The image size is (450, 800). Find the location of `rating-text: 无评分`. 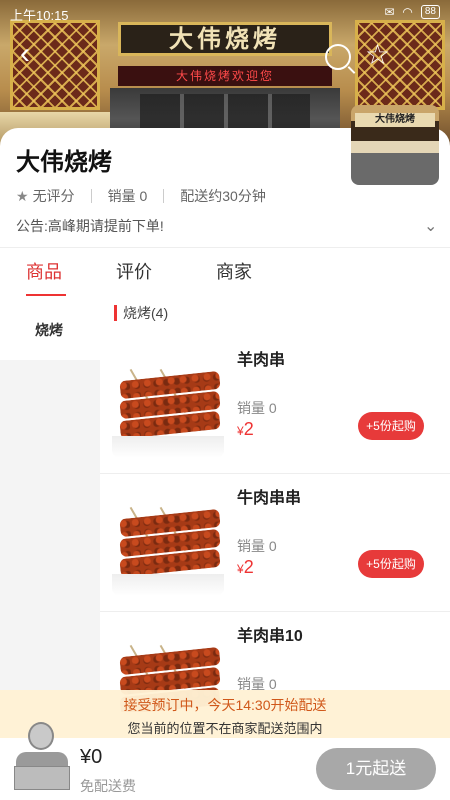

rating-text: 无评分 is located at coordinates (53, 196).